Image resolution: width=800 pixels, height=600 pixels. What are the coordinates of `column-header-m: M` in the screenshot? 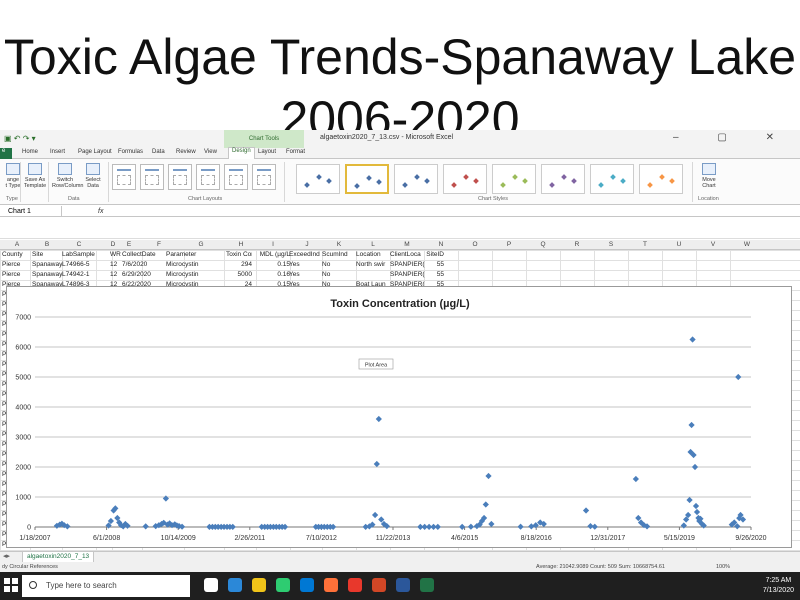 It's located at (407, 244).